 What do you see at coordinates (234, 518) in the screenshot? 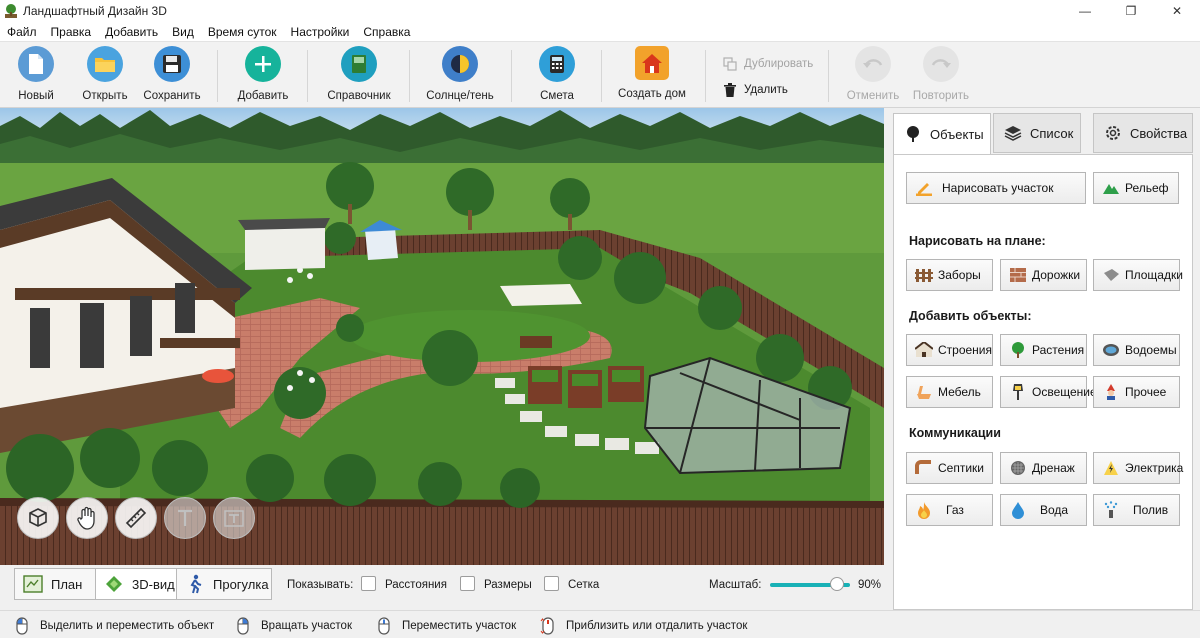
I see `text-frame-button` at bounding box center [234, 518].